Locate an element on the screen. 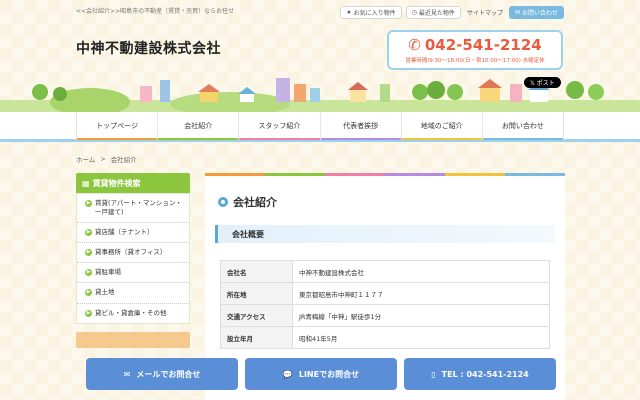 The image size is (640, 400). table-label: 会社名 is located at coordinates (256, 271).